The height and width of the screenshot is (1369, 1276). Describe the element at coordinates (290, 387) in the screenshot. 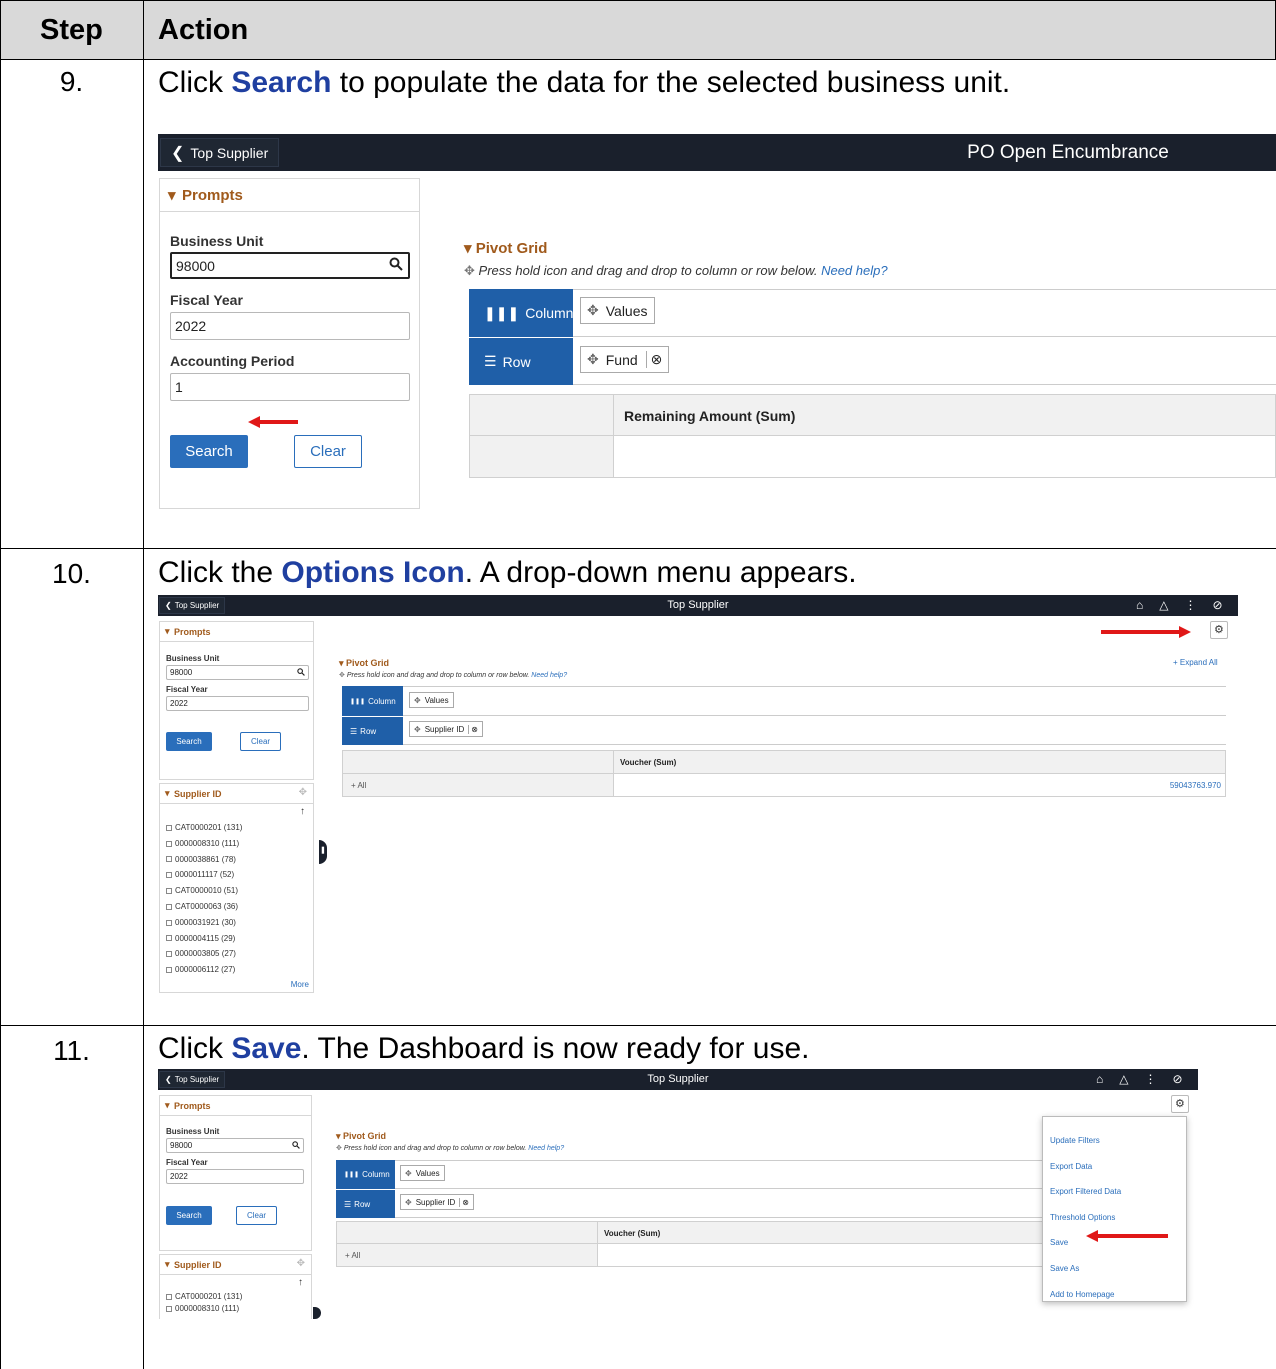

I see `accounting-period-input: 1` at that location.